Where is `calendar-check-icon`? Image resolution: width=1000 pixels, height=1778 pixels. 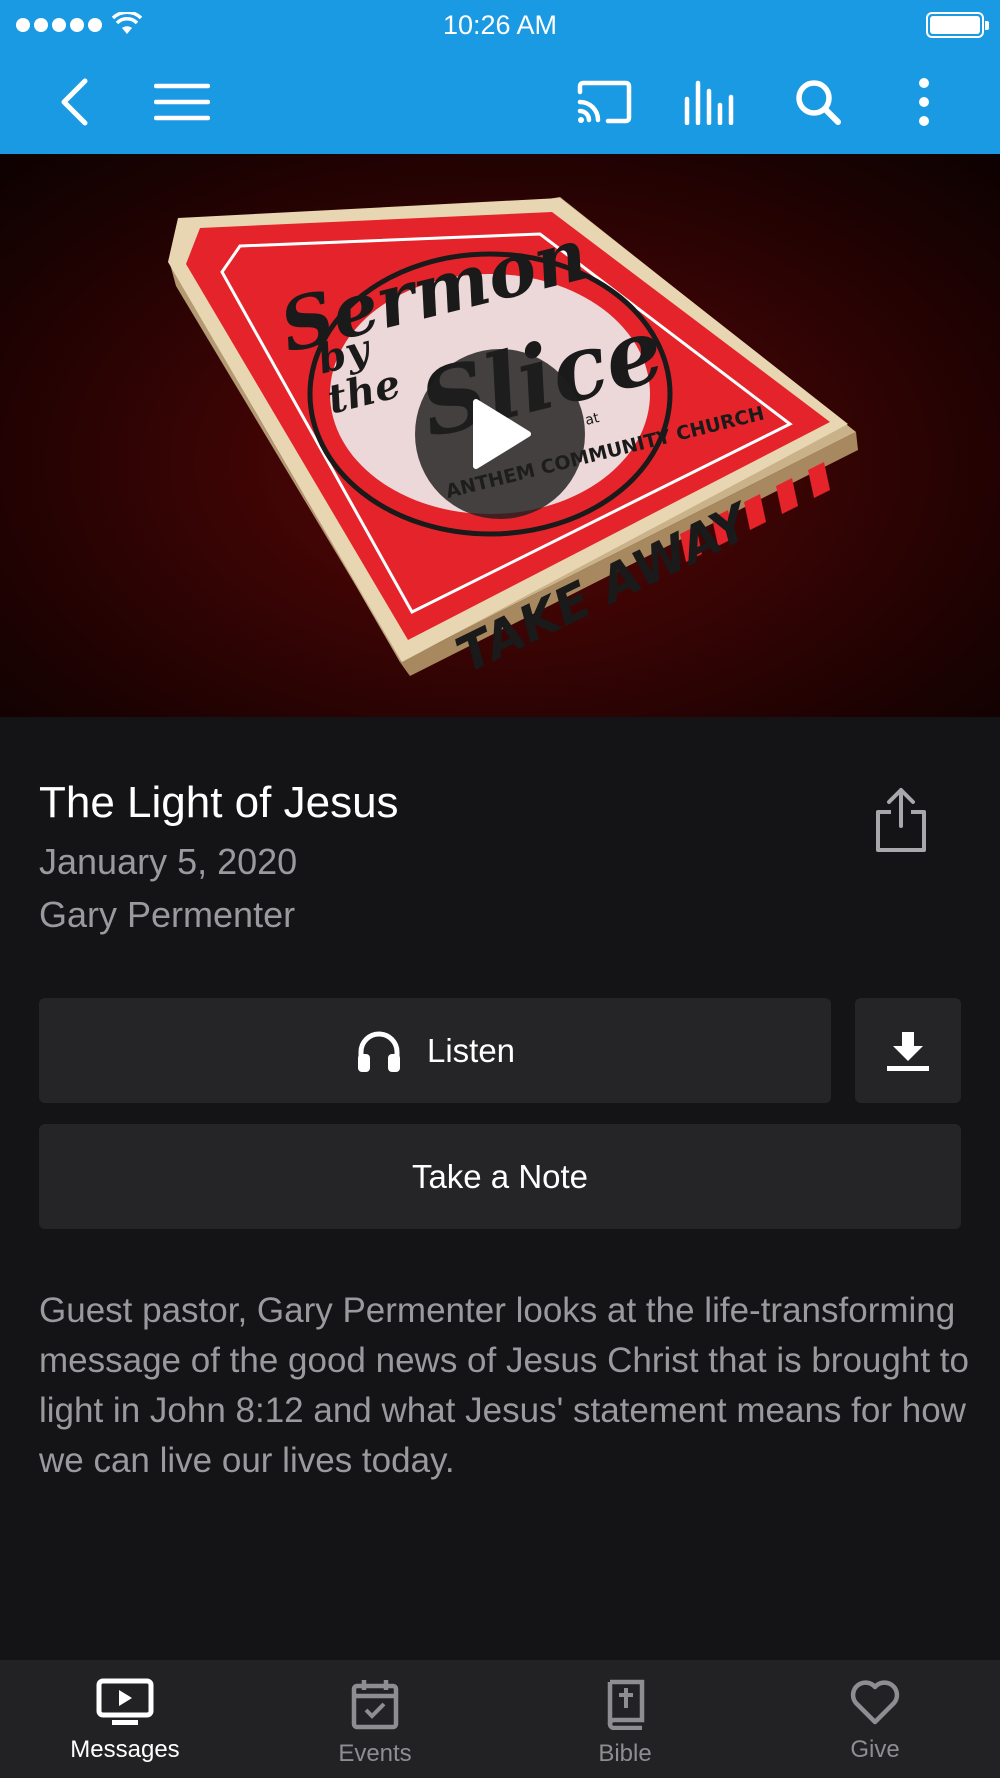 calendar-check-icon is located at coordinates (375, 1705).